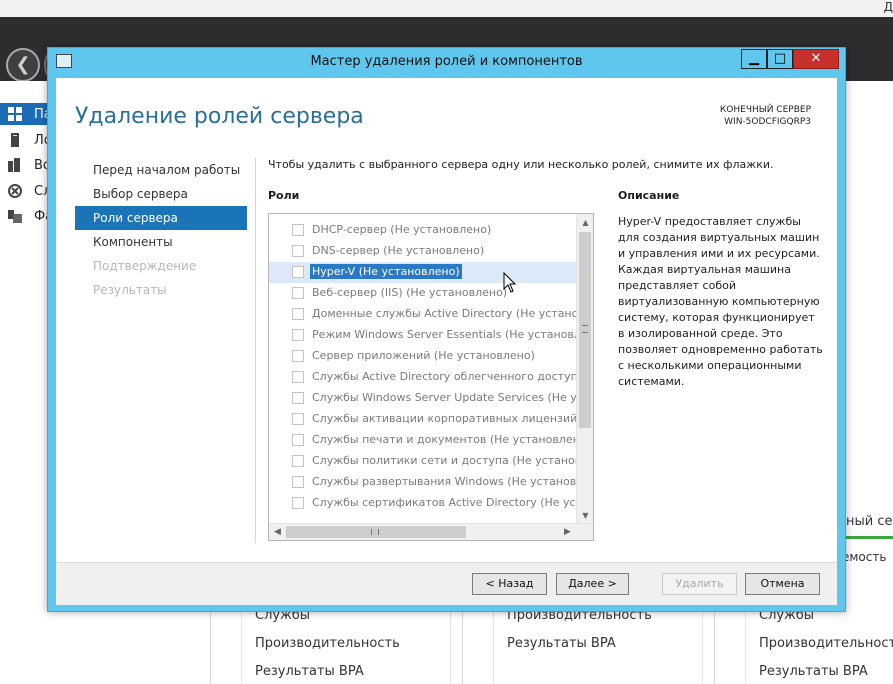 This screenshot has width=893, height=684. I want to click on tile-title-fragment: ный се, so click(869, 521).